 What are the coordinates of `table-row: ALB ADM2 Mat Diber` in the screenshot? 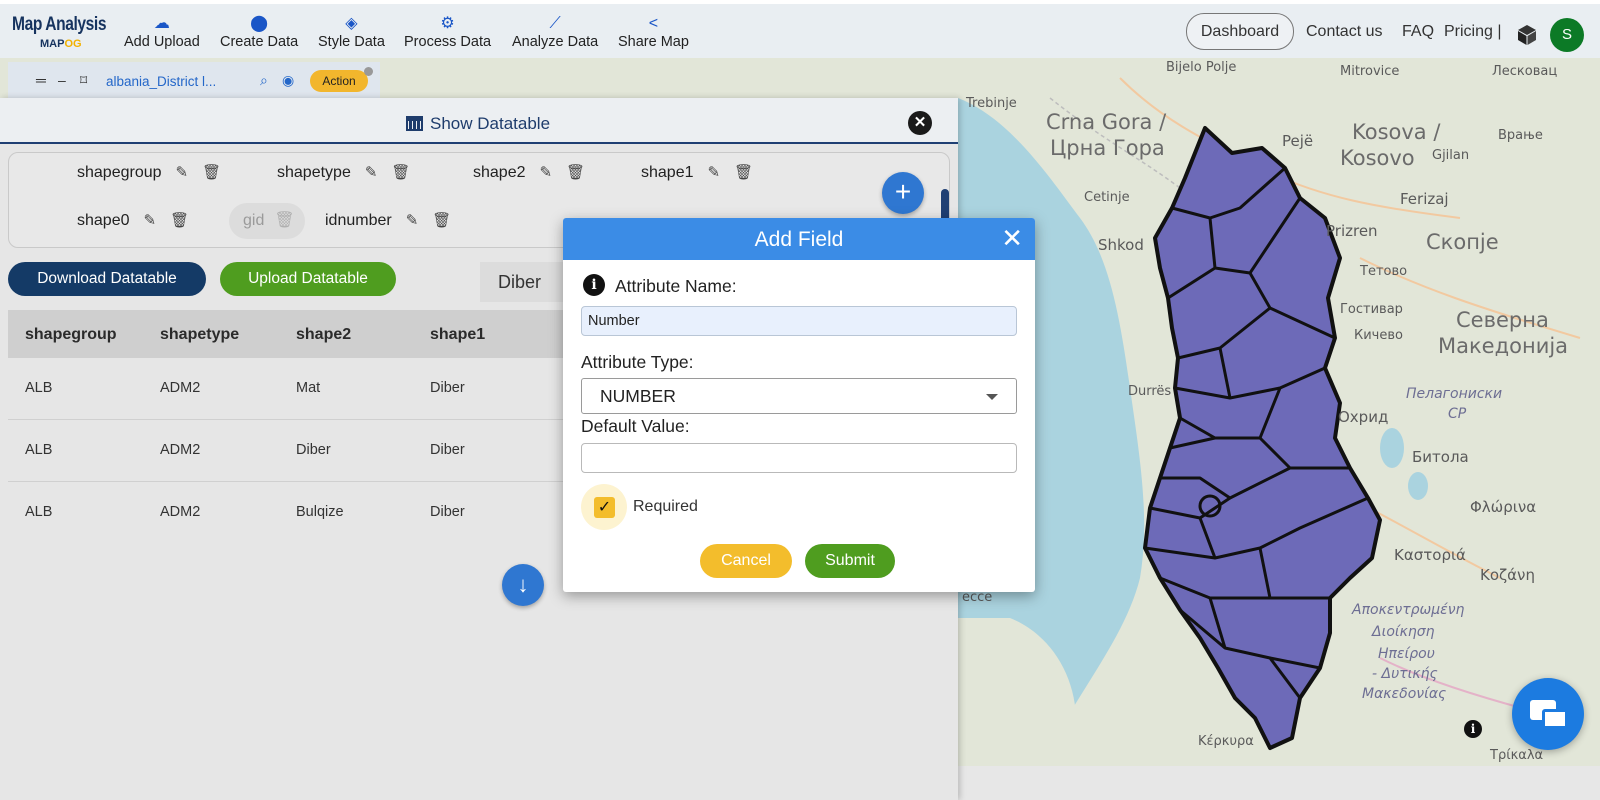 It's located at (289, 389).